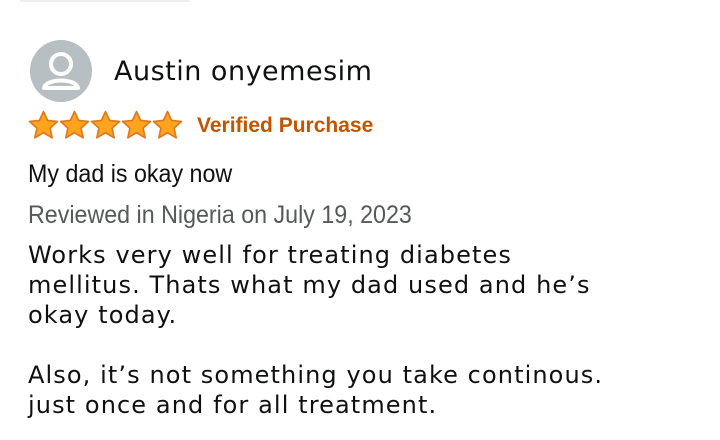  What do you see at coordinates (243, 71) in the screenshot?
I see `reviewer-name: Austin onyemesim` at bounding box center [243, 71].